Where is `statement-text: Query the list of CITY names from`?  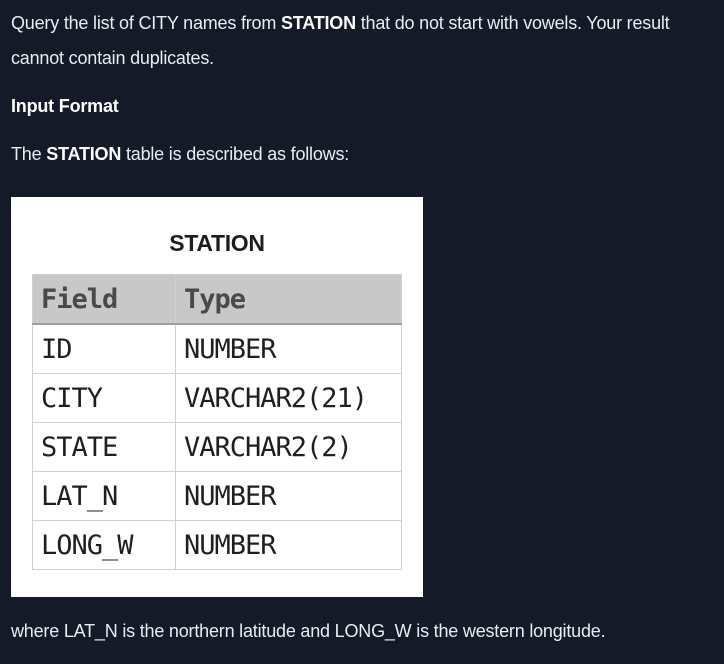
statement-text: Query the list of CITY names from is located at coordinates (146, 23).